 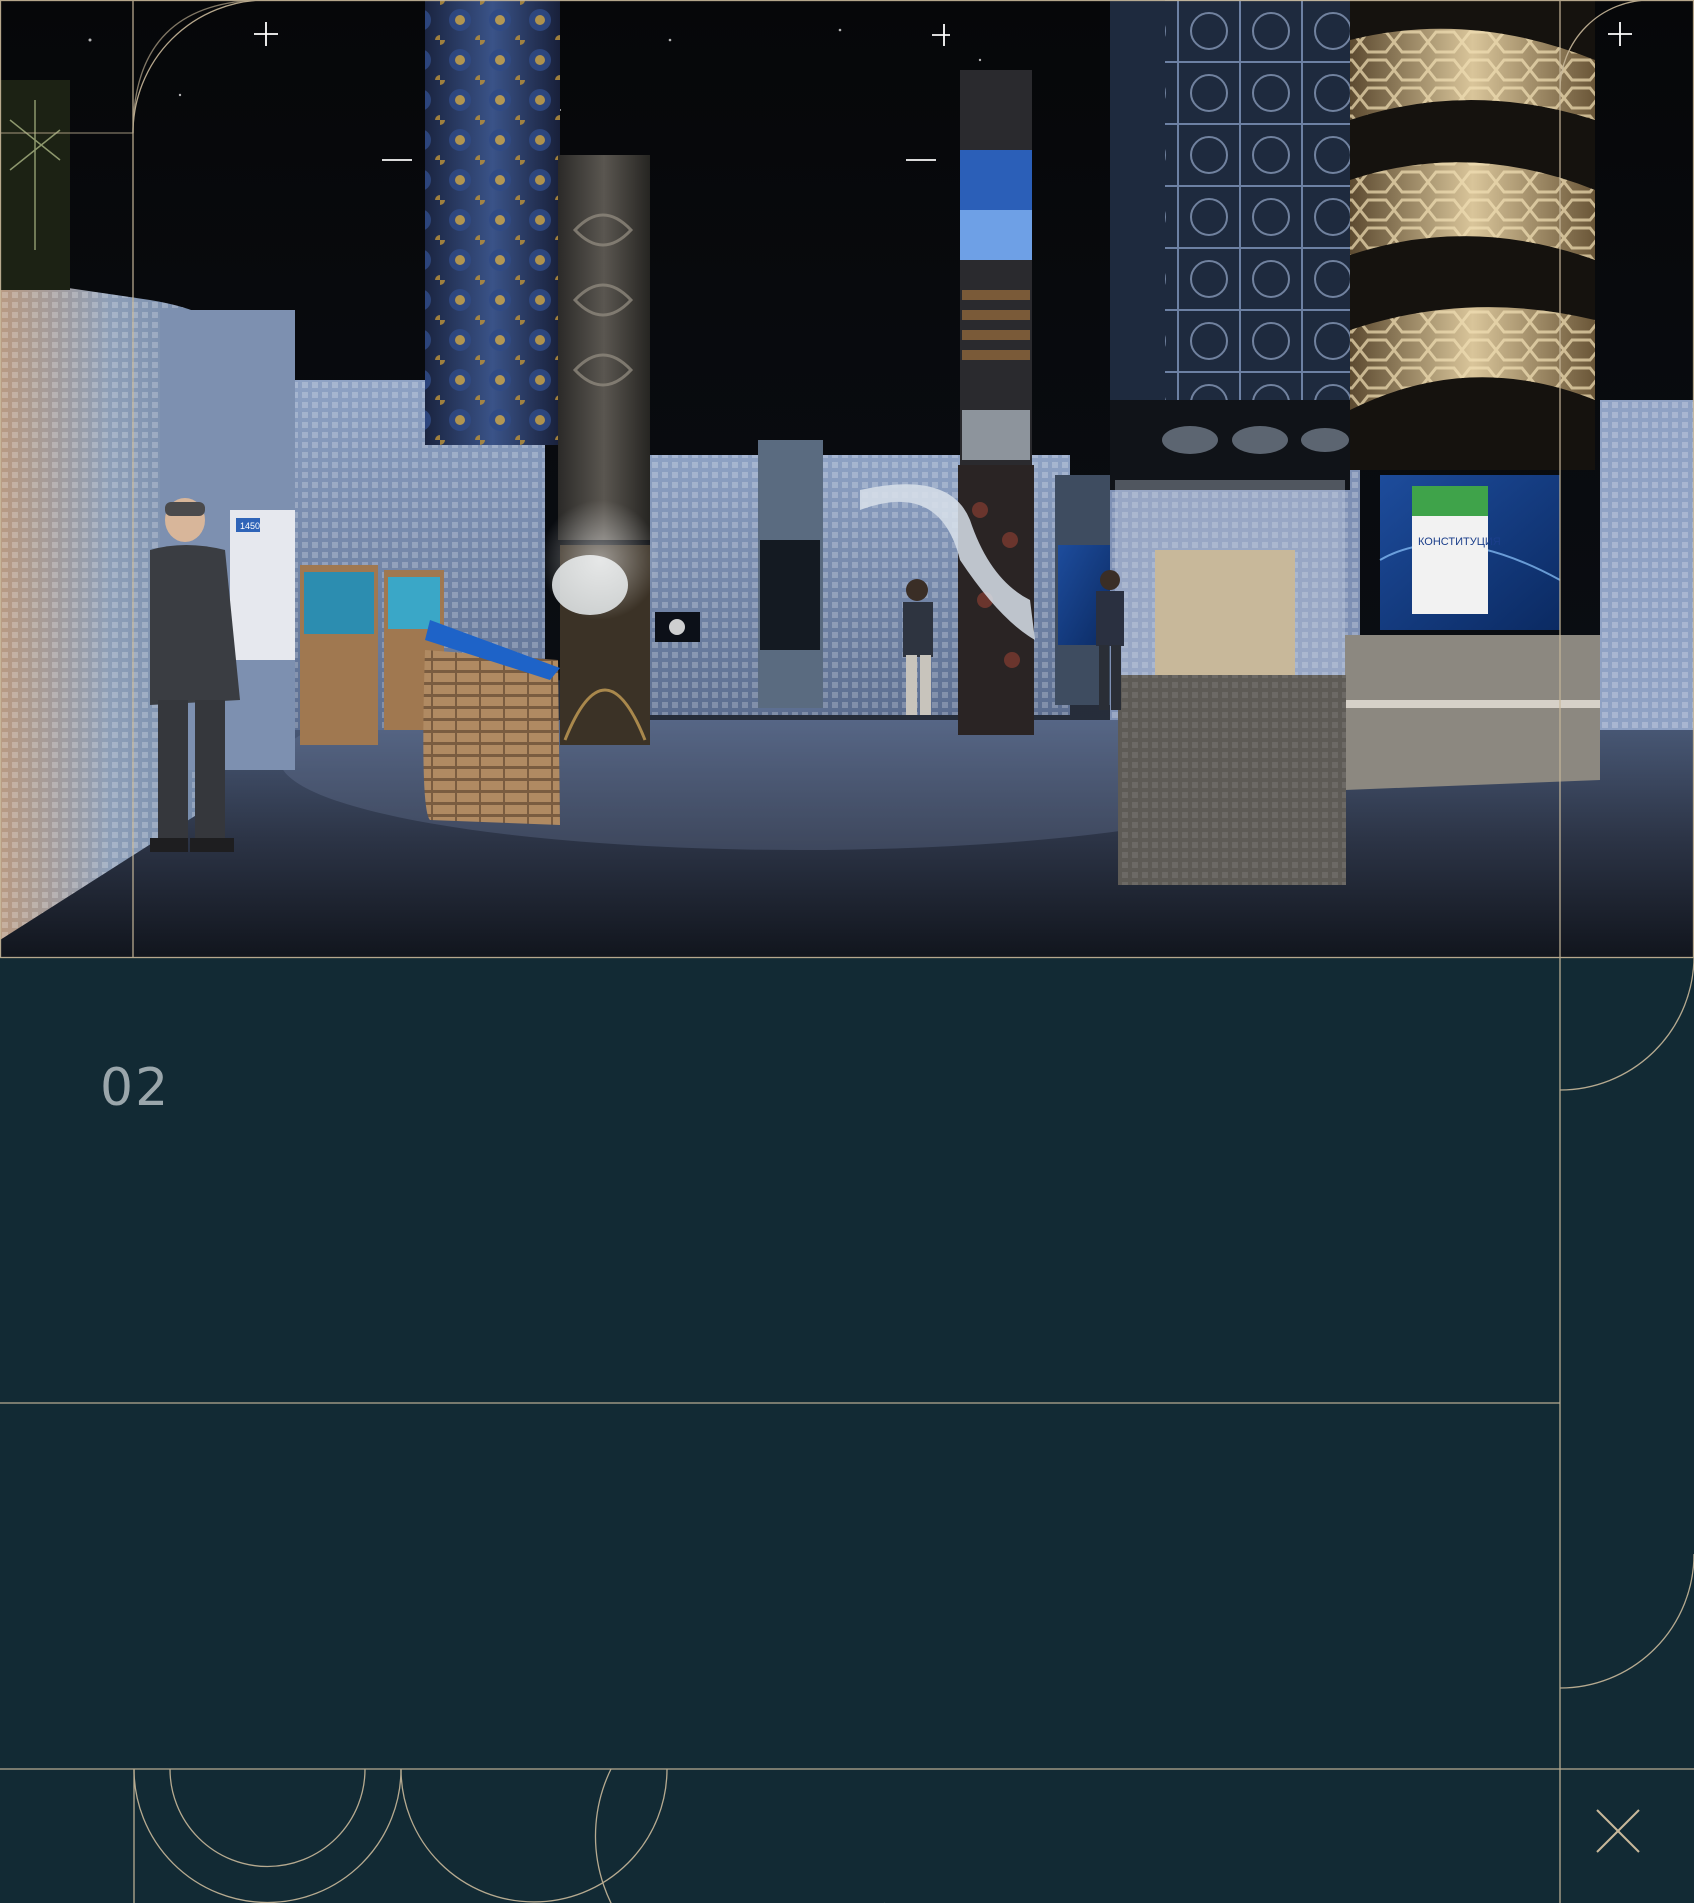 What do you see at coordinates (135, 1088) in the screenshot?
I see `section-number: 02` at bounding box center [135, 1088].